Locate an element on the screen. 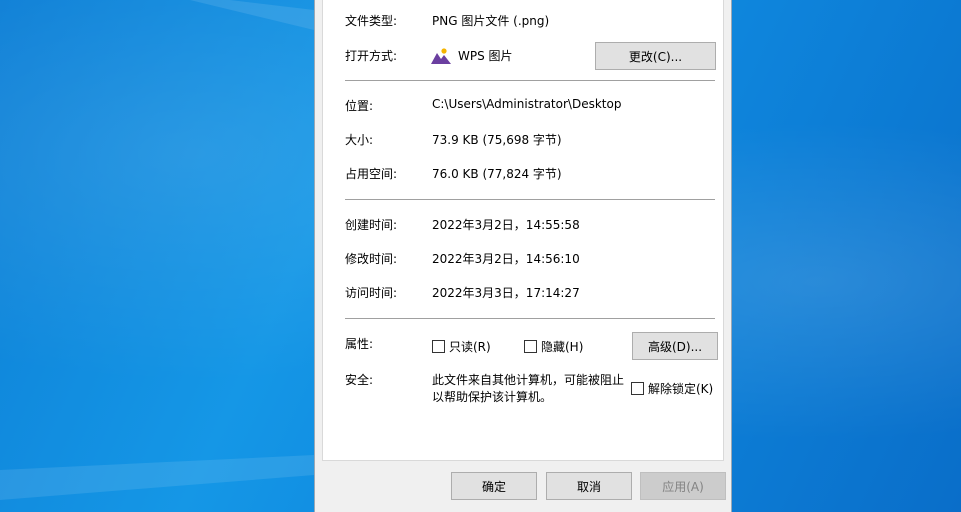 Image resolution: width=961 pixels, height=512 pixels. file-type-label: 文件类型: is located at coordinates (371, 21).